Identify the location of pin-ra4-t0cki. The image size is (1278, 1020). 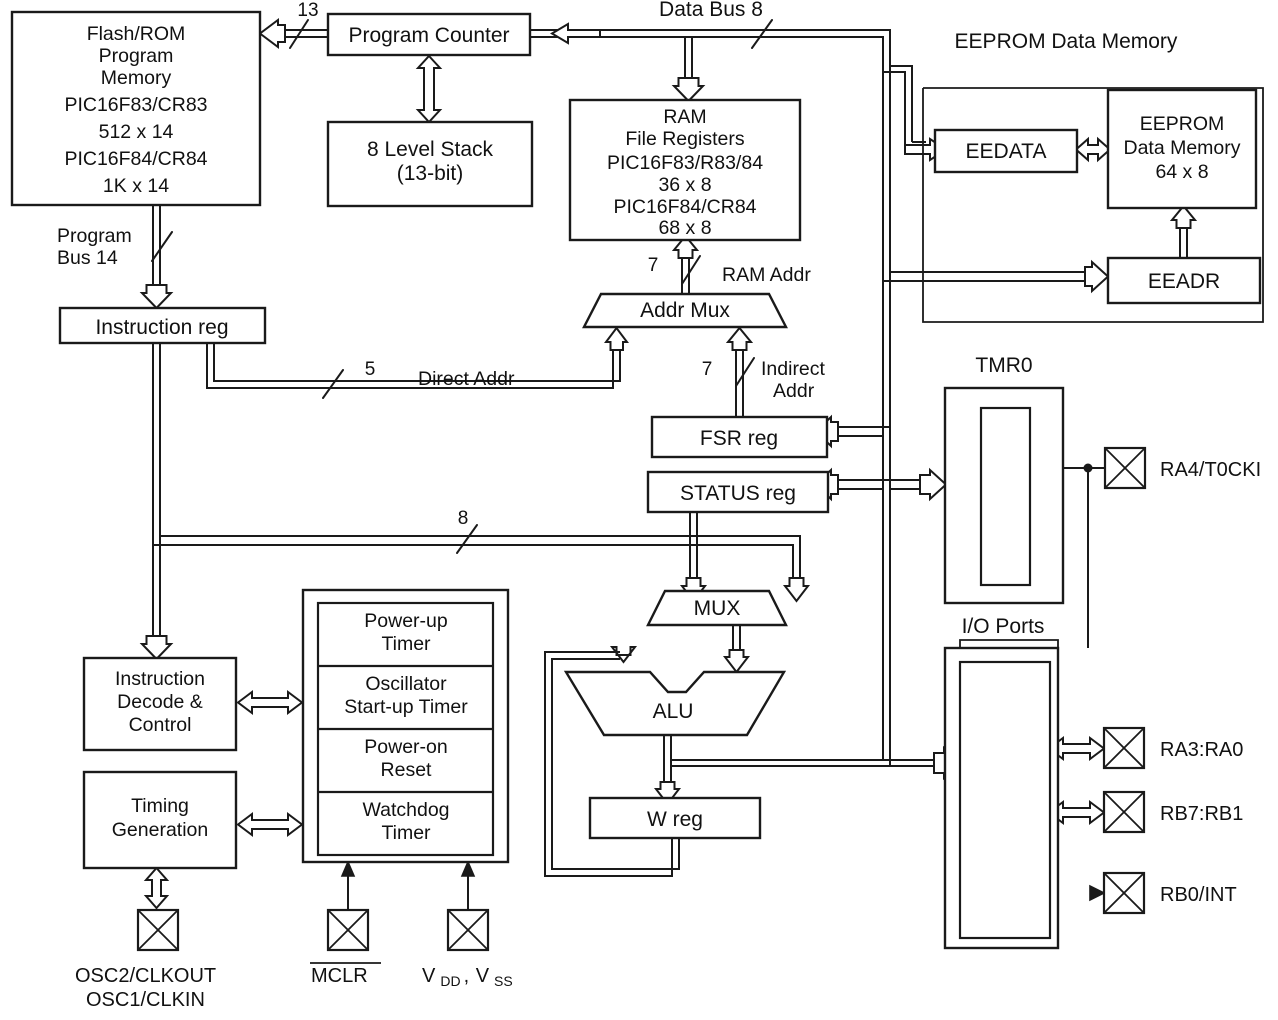
(1125, 468).